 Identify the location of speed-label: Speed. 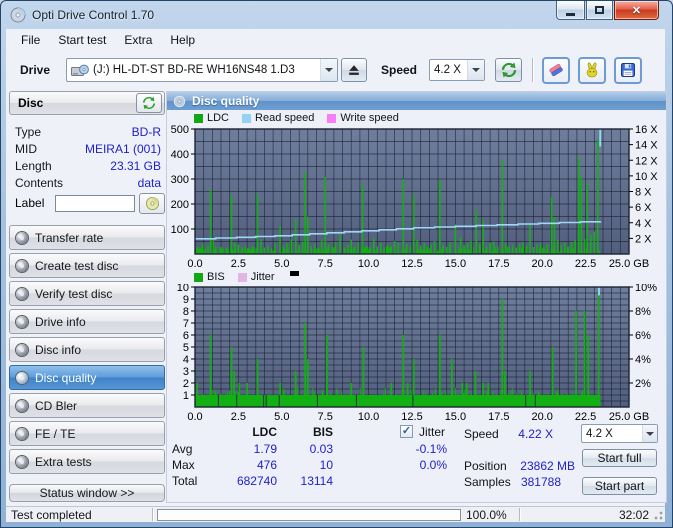
(399, 70).